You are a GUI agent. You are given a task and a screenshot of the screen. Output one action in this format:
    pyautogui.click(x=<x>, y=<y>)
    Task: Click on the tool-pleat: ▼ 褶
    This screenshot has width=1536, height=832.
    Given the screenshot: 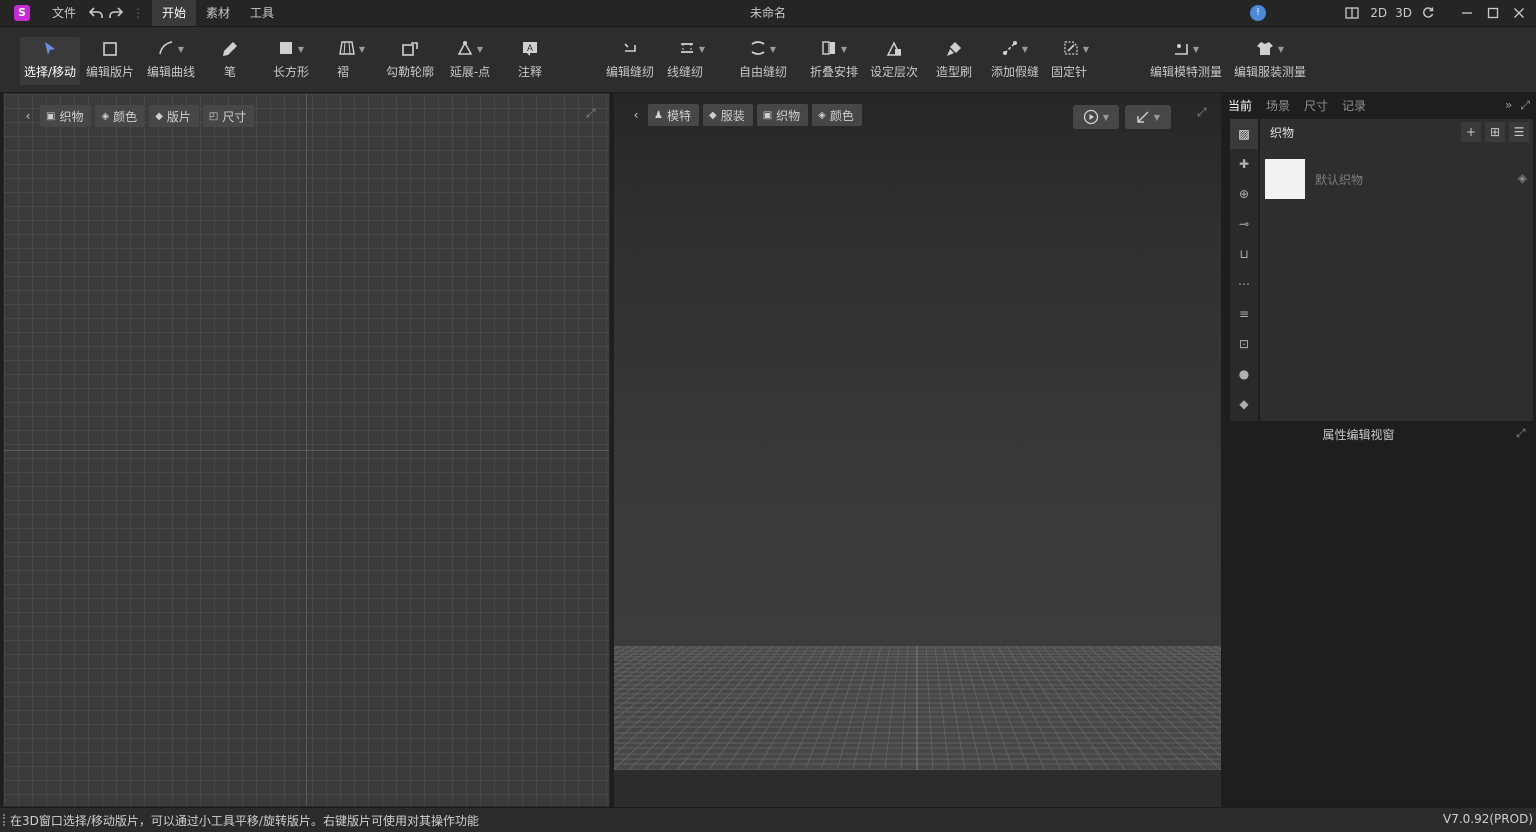 What is the action you would take?
    pyautogui.click(x=352, y=61)
    